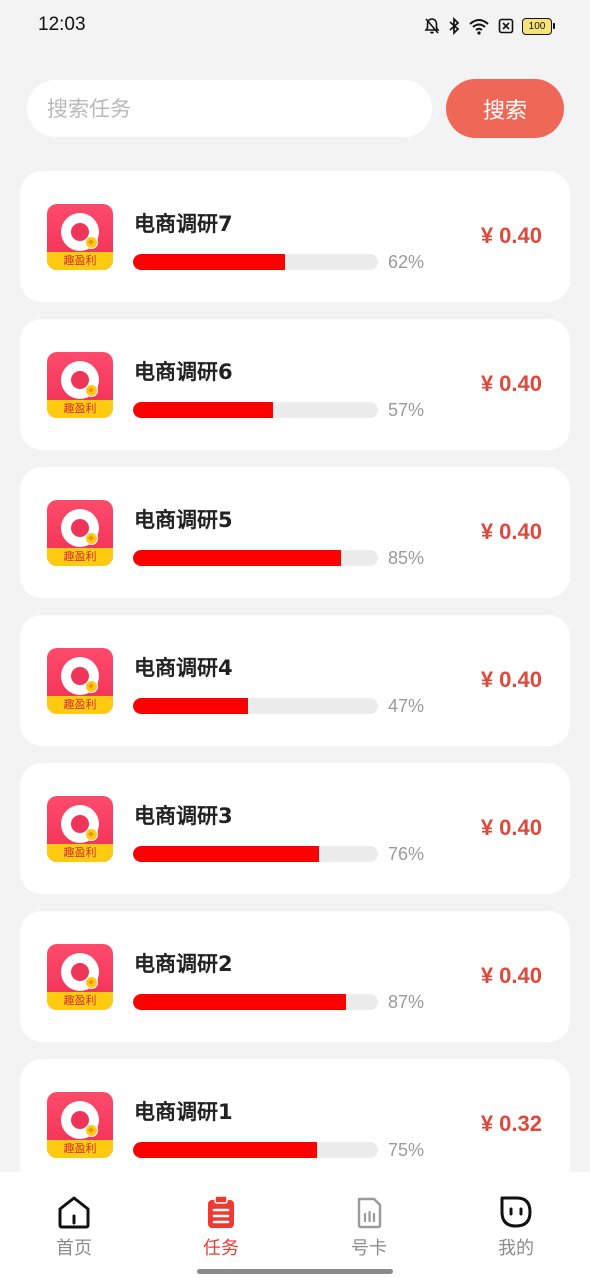 This screenshot has height=1278, width=590. What do you see at coordinates (183, 668) in the screenshot?
I see `task-title: 电商调研4` at bounding box center [183, 668].